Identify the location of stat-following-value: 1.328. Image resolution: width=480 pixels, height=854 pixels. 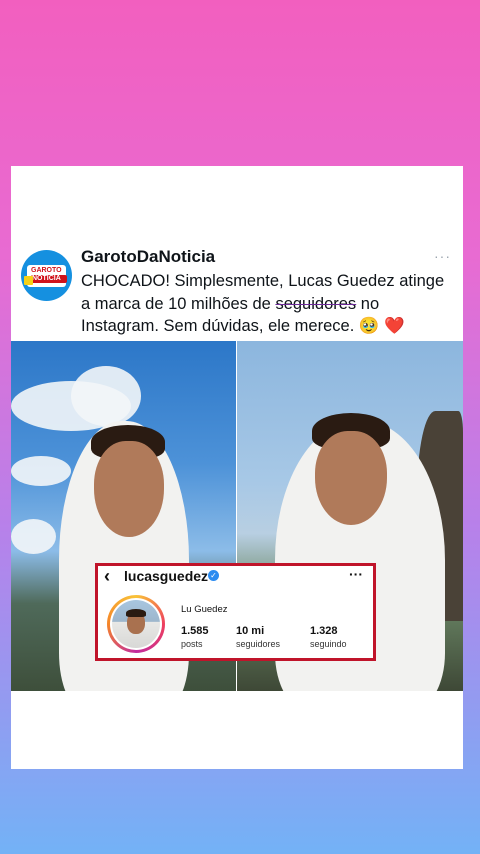
(324, 631).